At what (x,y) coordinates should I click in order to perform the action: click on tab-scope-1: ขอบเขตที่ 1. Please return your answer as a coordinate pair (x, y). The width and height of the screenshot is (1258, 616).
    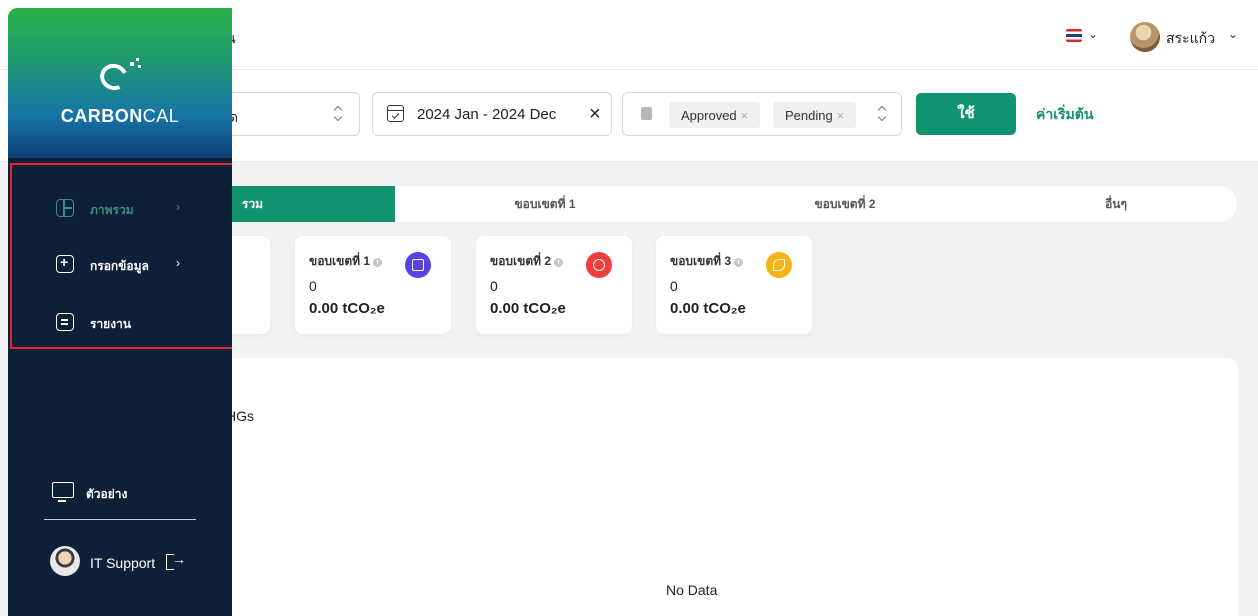
    Looking at the image, I should click on (545, 204).